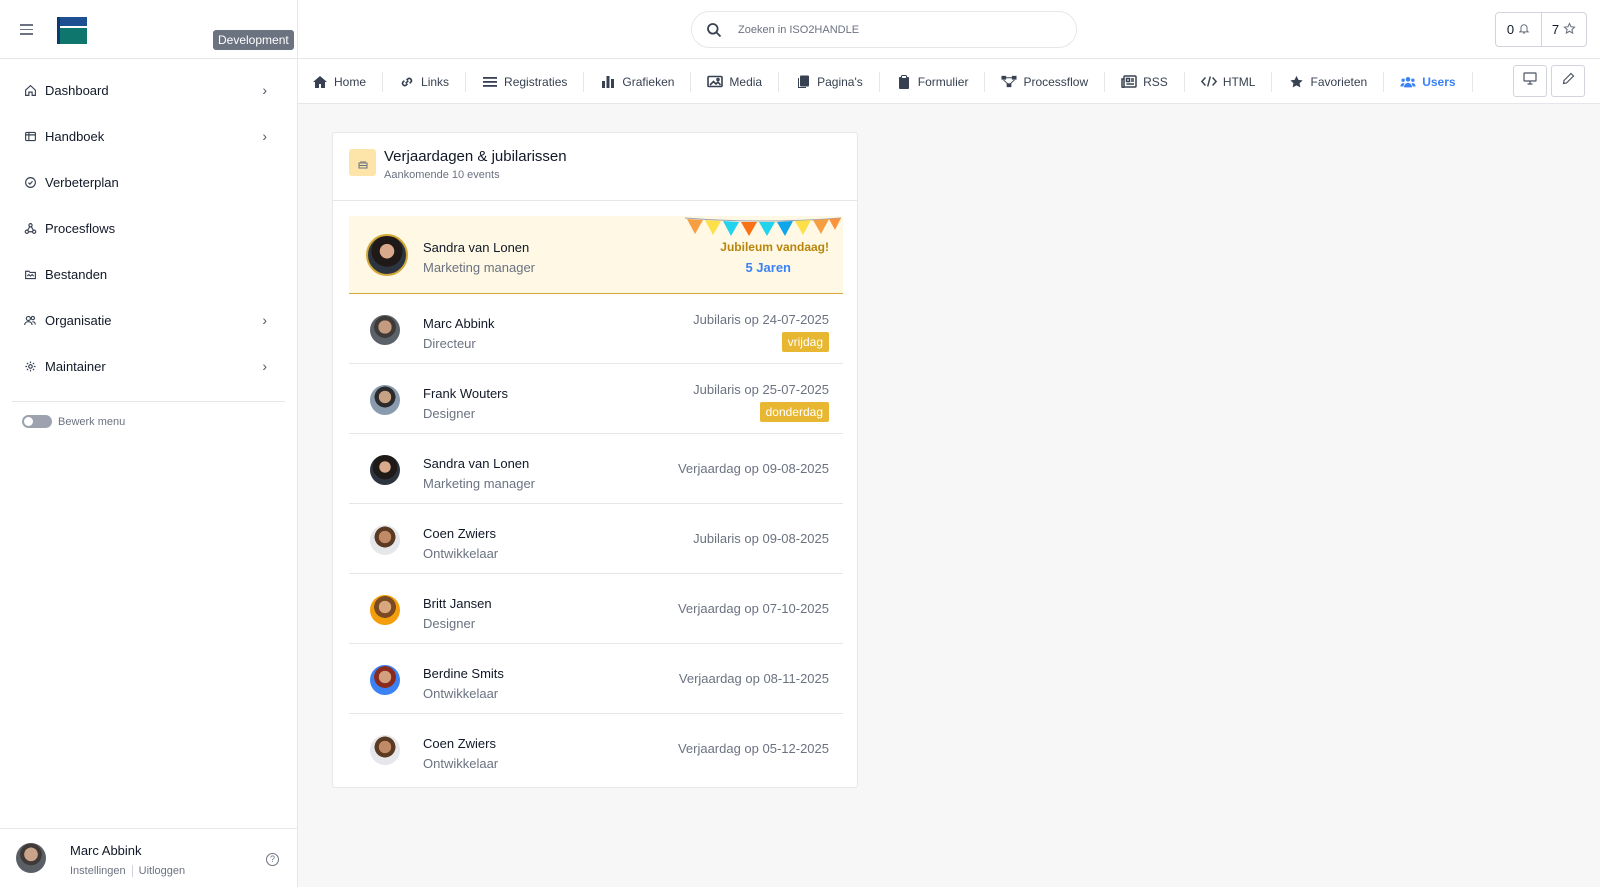 This screenshot has height=887, width=1600. Describe the element at coordinates (37, 421) in the screenshot. I see `edit-menu-toggle` at that location.